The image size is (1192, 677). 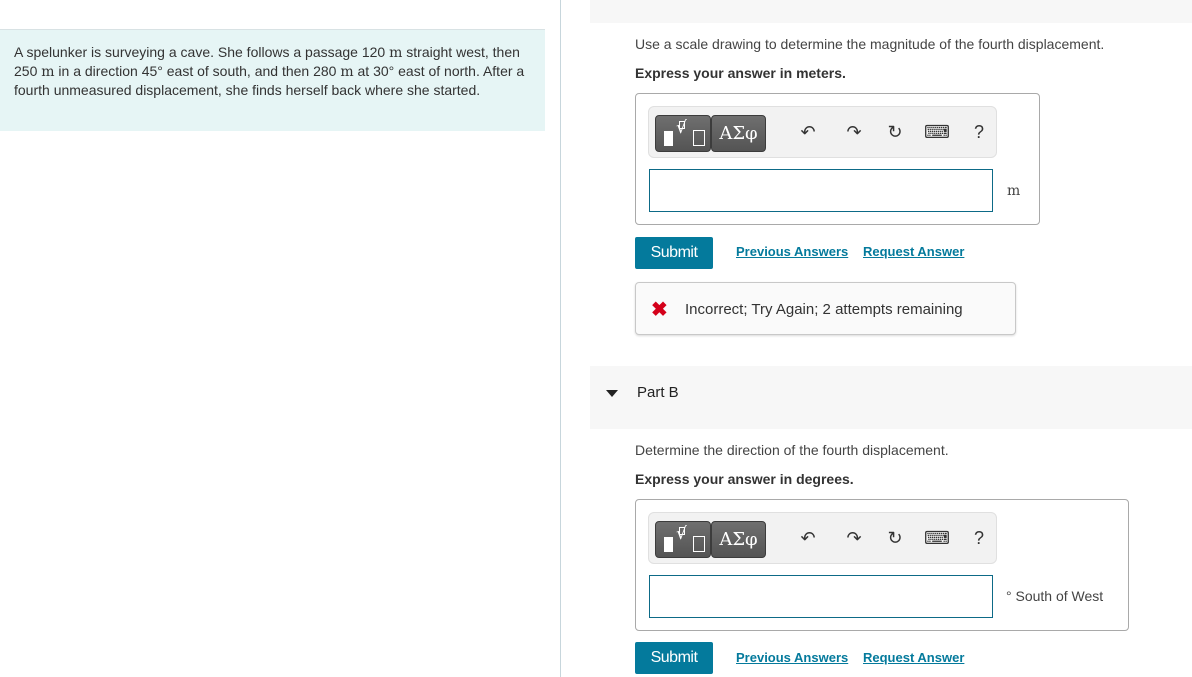 I want to click on part-a-answer-input, so click(x=821, y=190).